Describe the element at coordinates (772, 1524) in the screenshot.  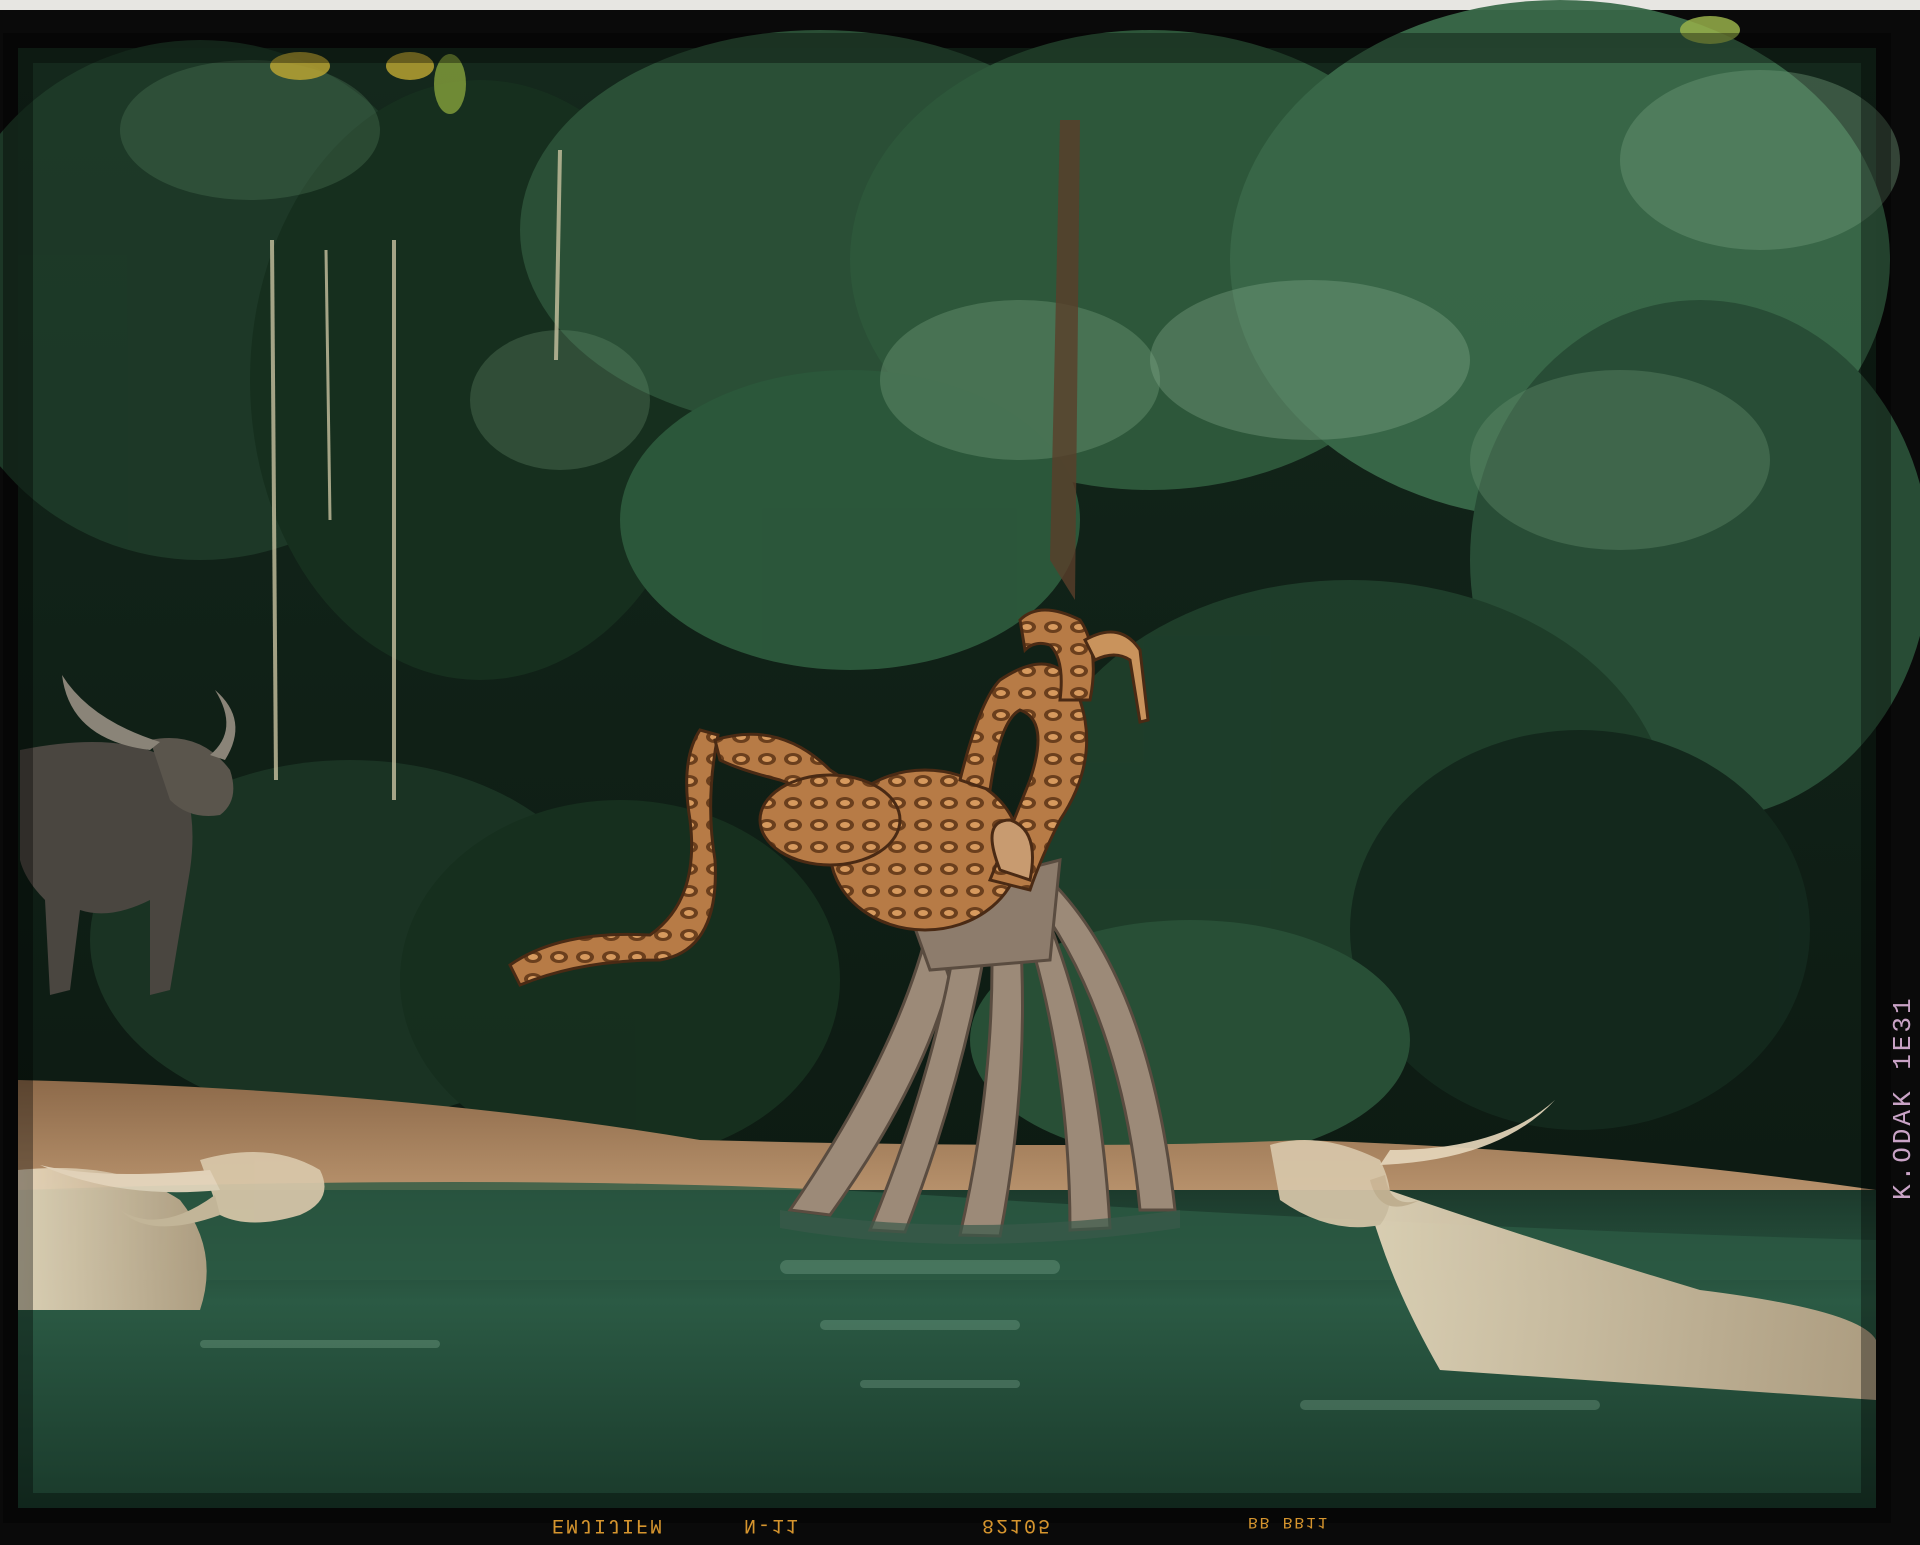
I see `edge-code-bottom-2: N-11` at that location.